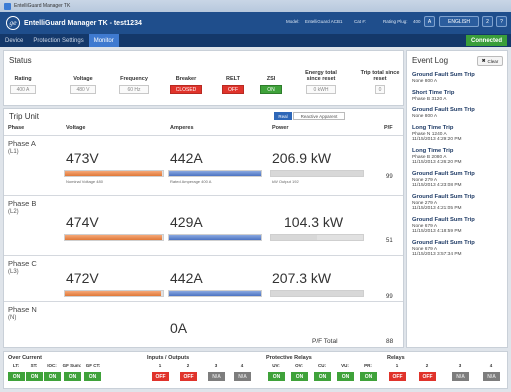 The width and height of the screenshot is (511, 392). Describe the element at coordinates (293, 21) in the screenshot. I see `model-label: Model:` at that location.